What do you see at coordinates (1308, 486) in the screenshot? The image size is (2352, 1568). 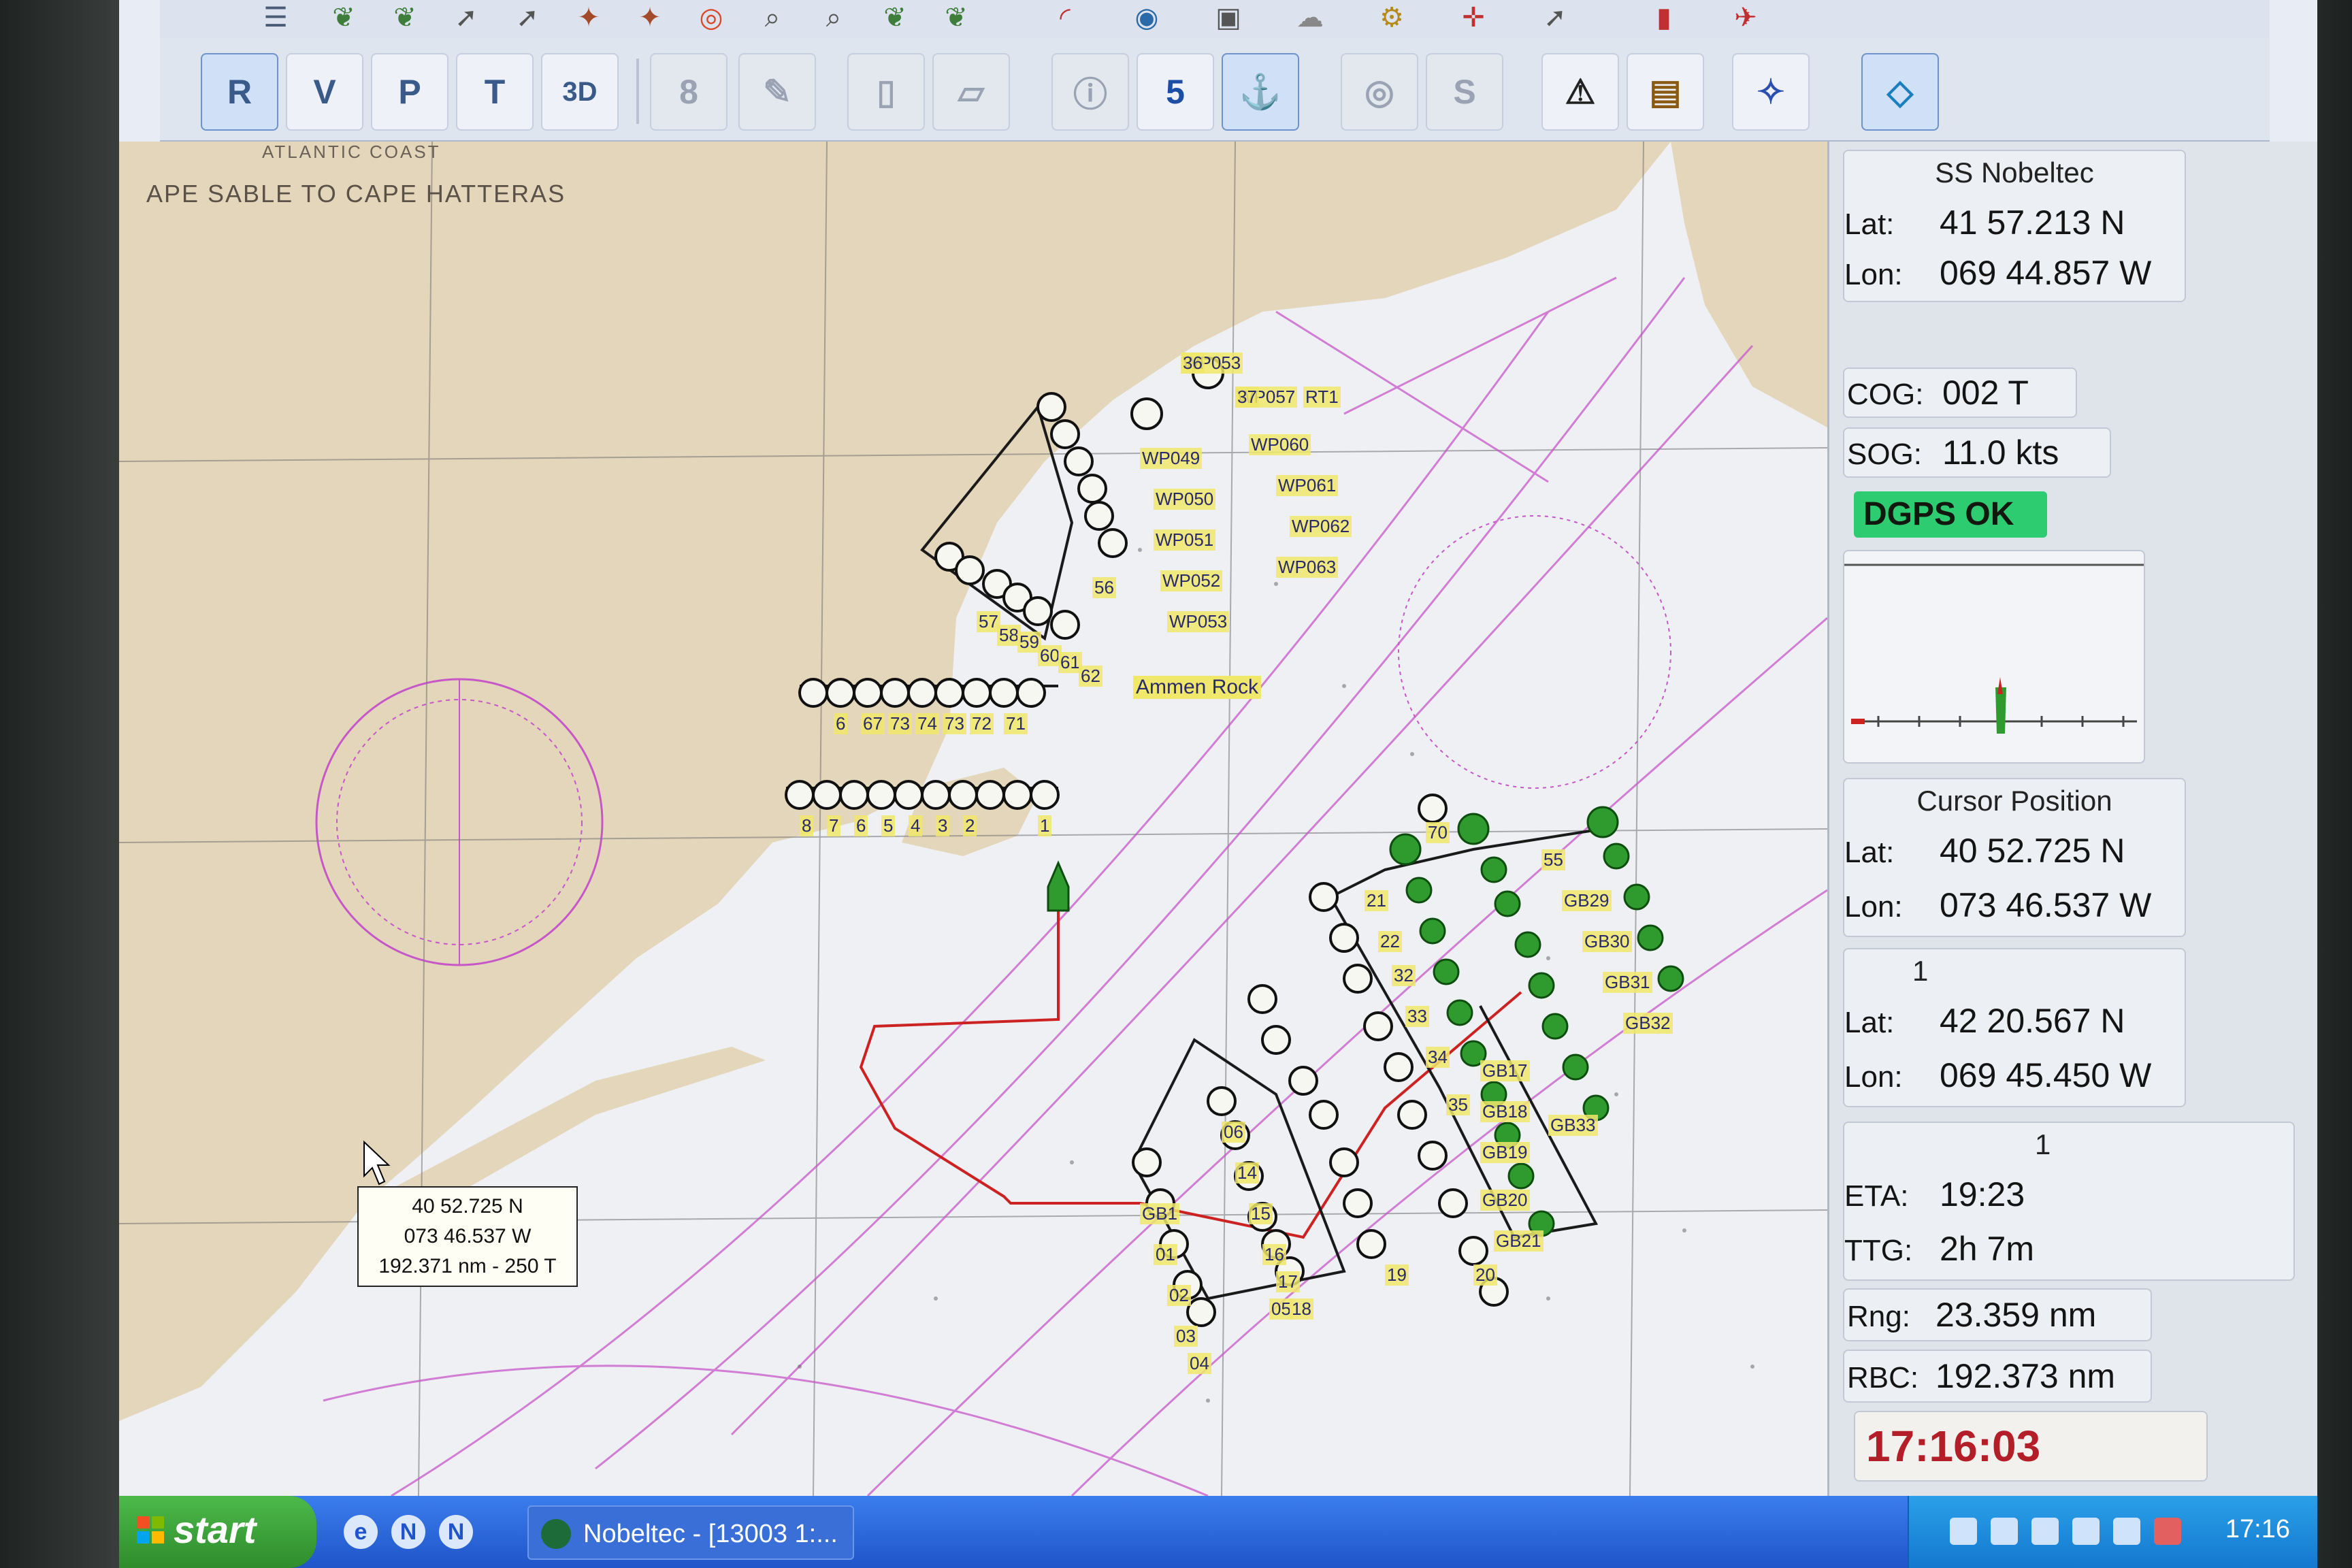 I see `route-label: WP061` at bounding box center [1308, 486].